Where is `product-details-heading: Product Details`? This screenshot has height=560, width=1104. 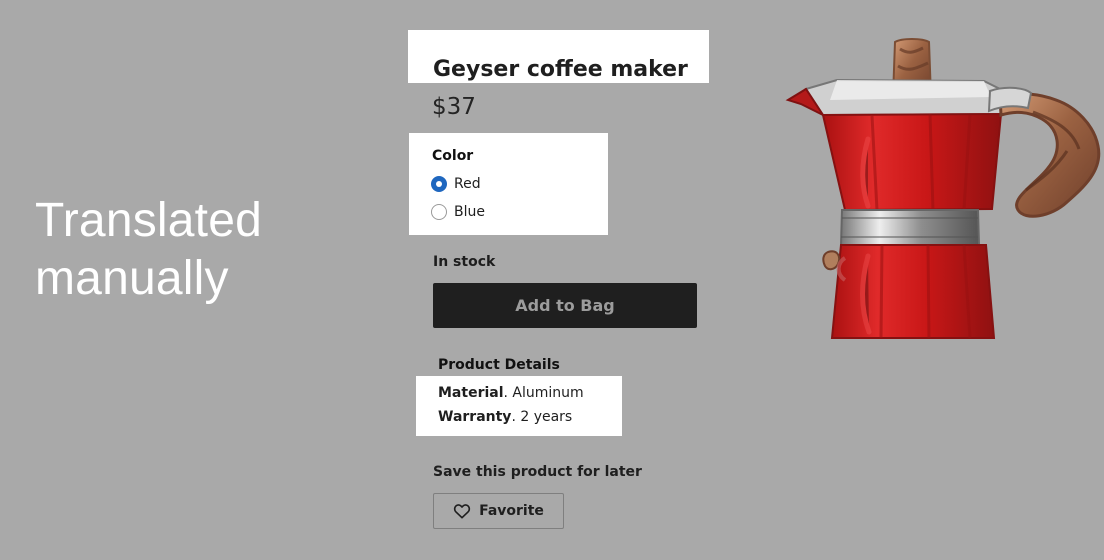
product-details-heading: Product Details is located at coordinates (499, 365).